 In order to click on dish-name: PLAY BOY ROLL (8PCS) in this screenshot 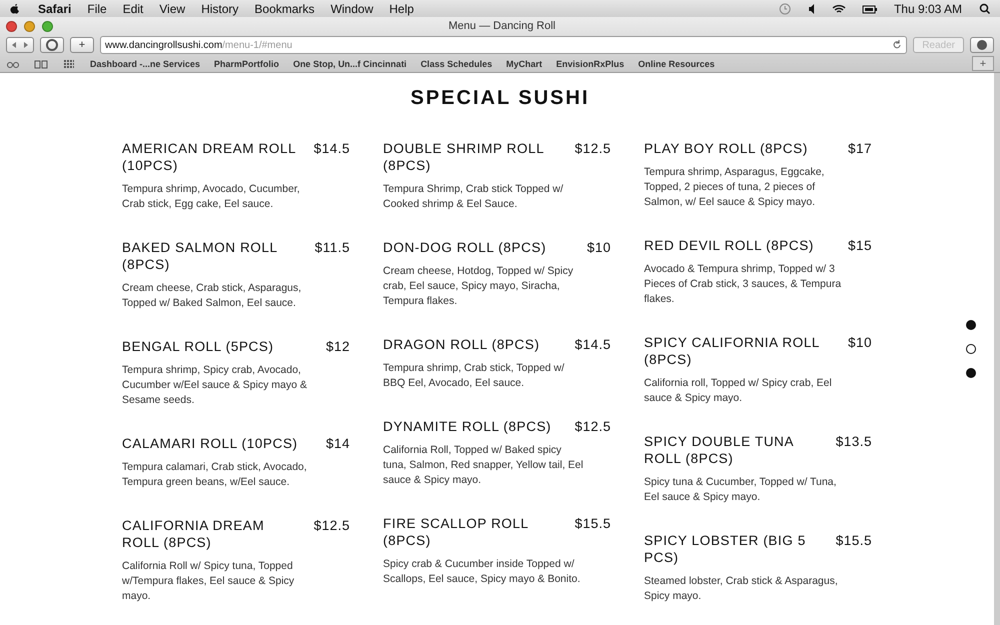, I will do `click(726, 148)`.